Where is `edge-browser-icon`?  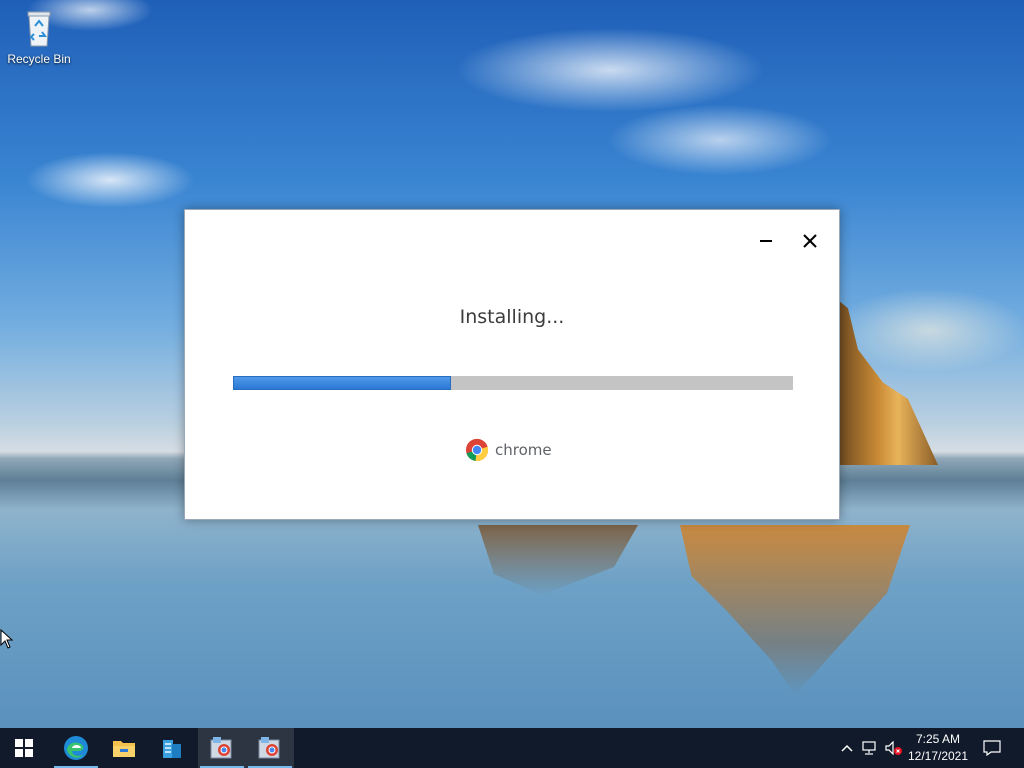
edge-browser-icon is located at coordinates (76, 748).